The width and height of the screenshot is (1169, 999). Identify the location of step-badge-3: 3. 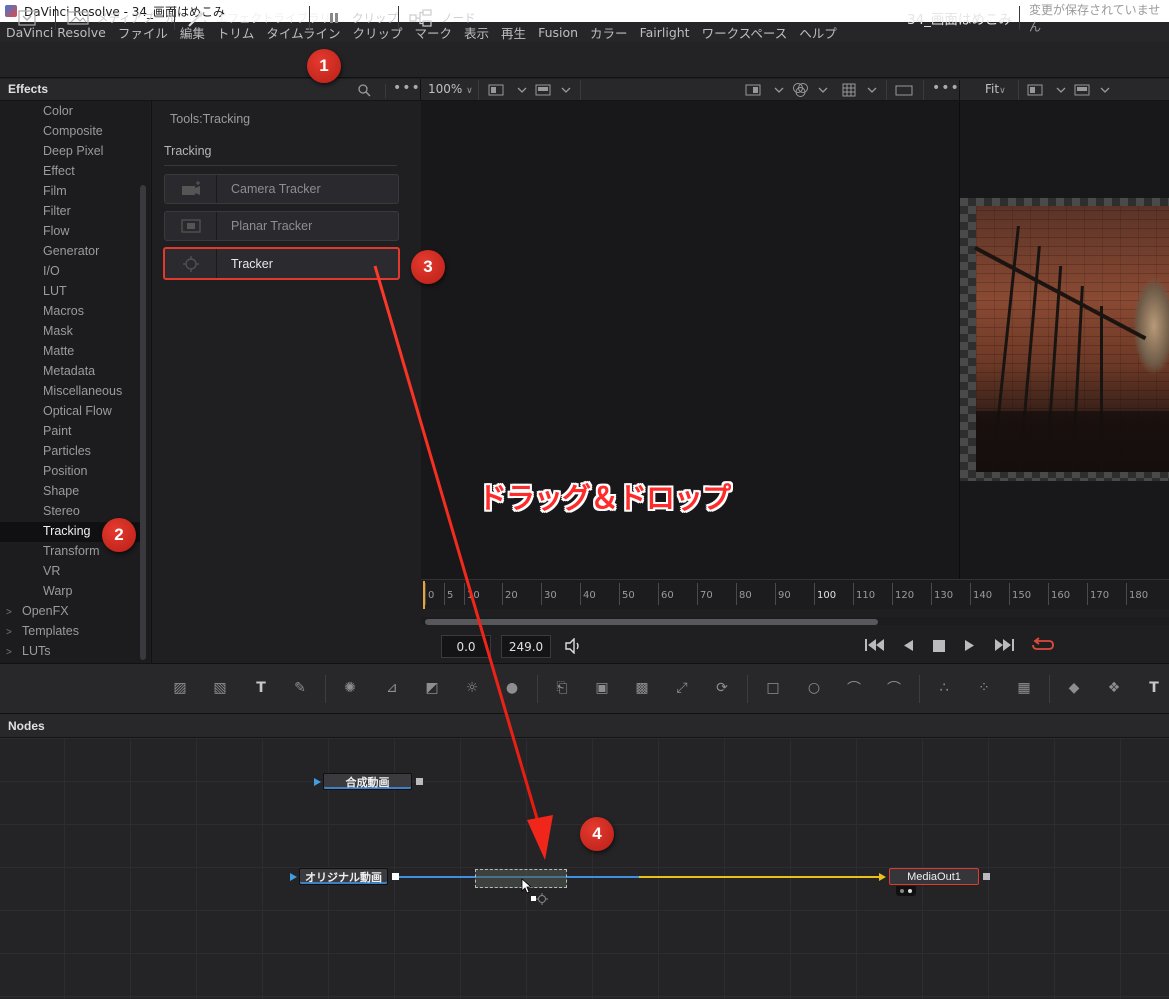
(428, 267).